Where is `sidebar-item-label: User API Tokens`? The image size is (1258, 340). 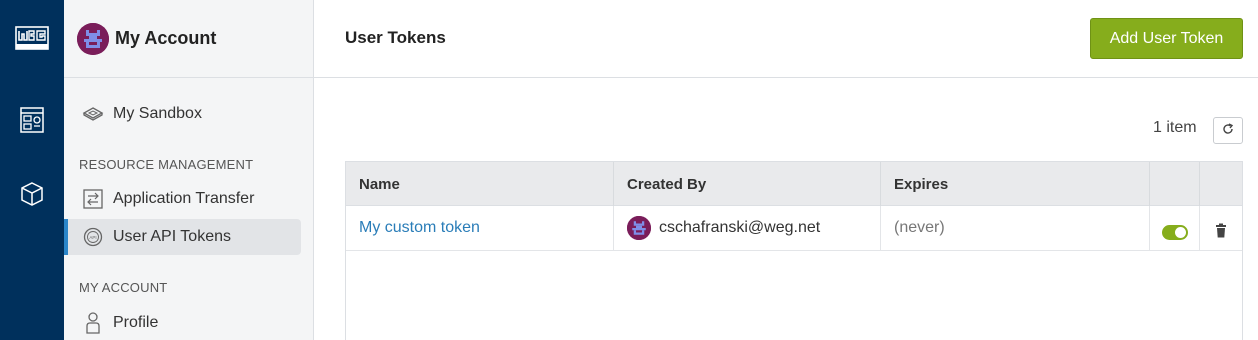 sidebar-item-label: User API Tokens is located at coordinates (172, 236).